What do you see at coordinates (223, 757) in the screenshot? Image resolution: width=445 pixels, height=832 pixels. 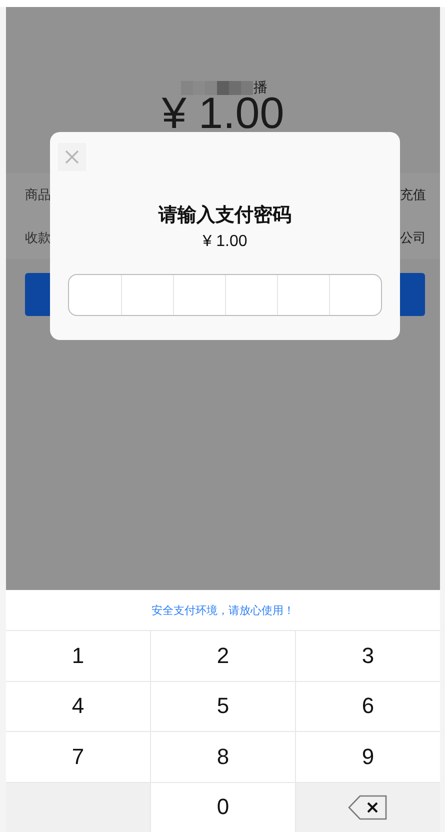 I see `digit-key: 8` at bounding box center [223, 757].